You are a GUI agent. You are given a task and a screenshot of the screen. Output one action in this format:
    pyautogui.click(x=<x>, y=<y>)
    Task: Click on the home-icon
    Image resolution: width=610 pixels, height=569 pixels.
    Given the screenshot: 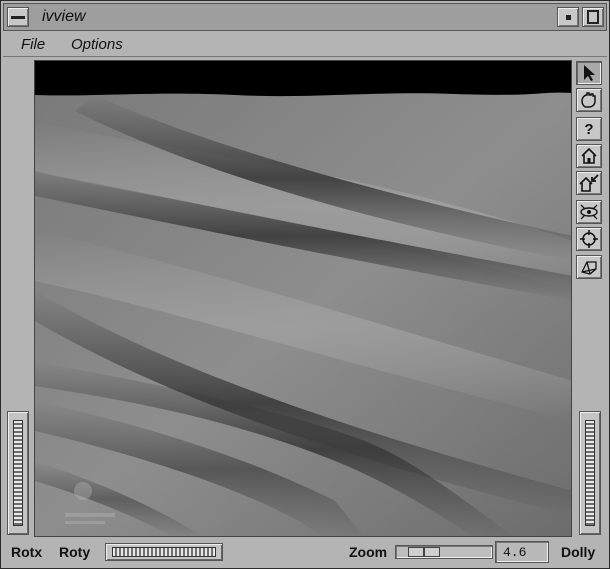 What is the action you would take?
    pyautogui.click(x=589, y=155)
    